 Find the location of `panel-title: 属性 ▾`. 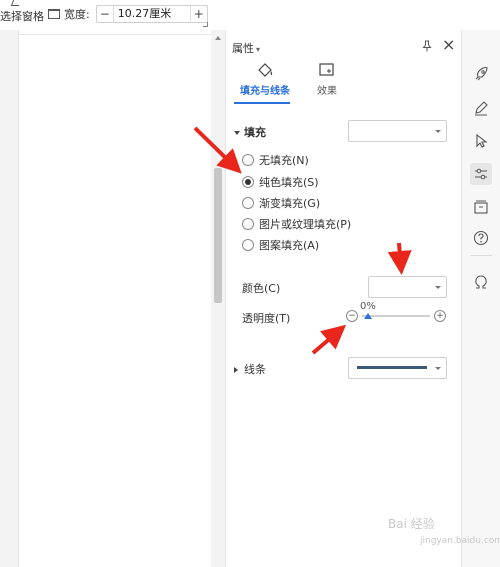

panel-title: 属性 ▾ is located at coordinates (246, 48).